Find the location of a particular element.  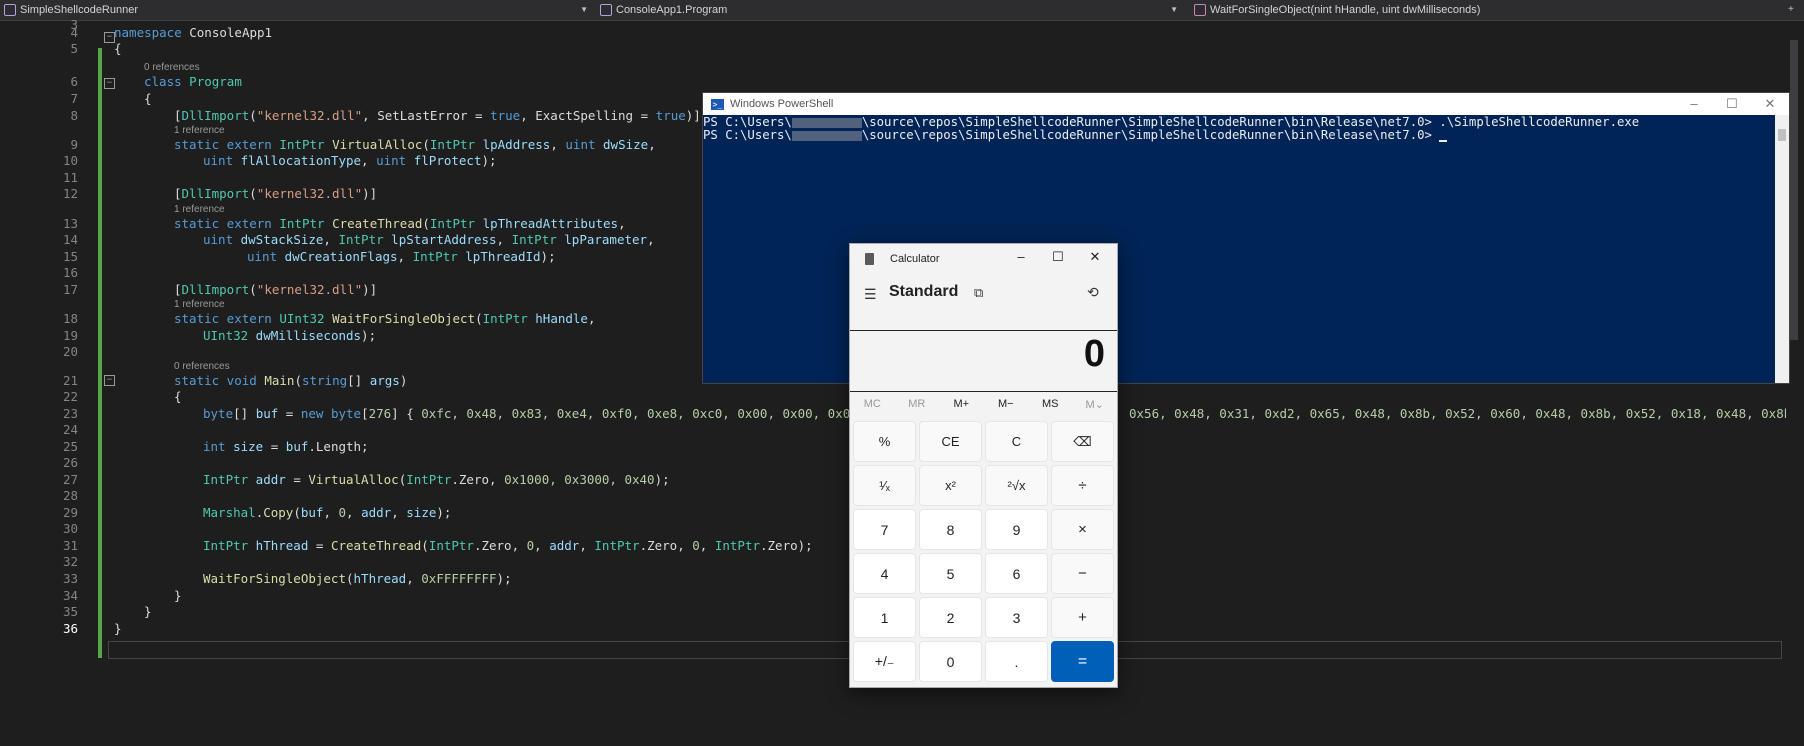

keep-on-top-icon: ⧉ is located at coordinates (978, 293).